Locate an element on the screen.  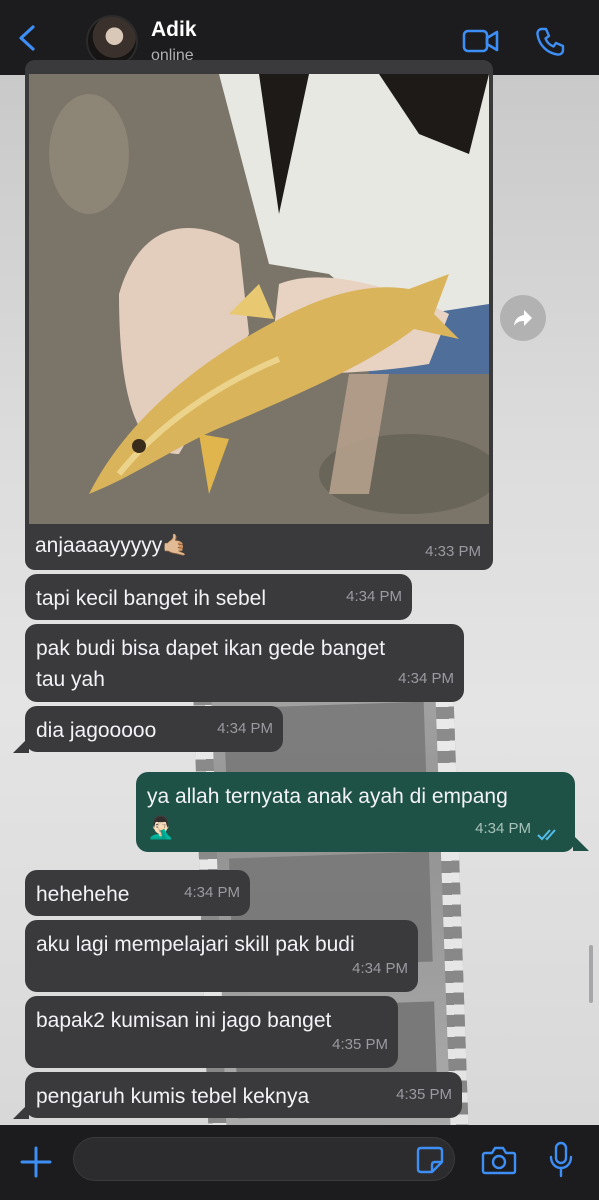
microphone-icon is located at coordinates (561, 1160).